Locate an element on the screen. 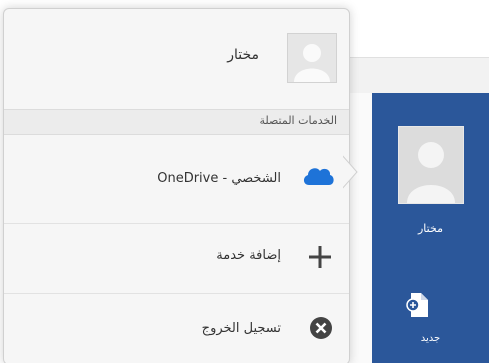 This screenshot has width=489, height=363. plus-icon is located at coordinates (320, 257).